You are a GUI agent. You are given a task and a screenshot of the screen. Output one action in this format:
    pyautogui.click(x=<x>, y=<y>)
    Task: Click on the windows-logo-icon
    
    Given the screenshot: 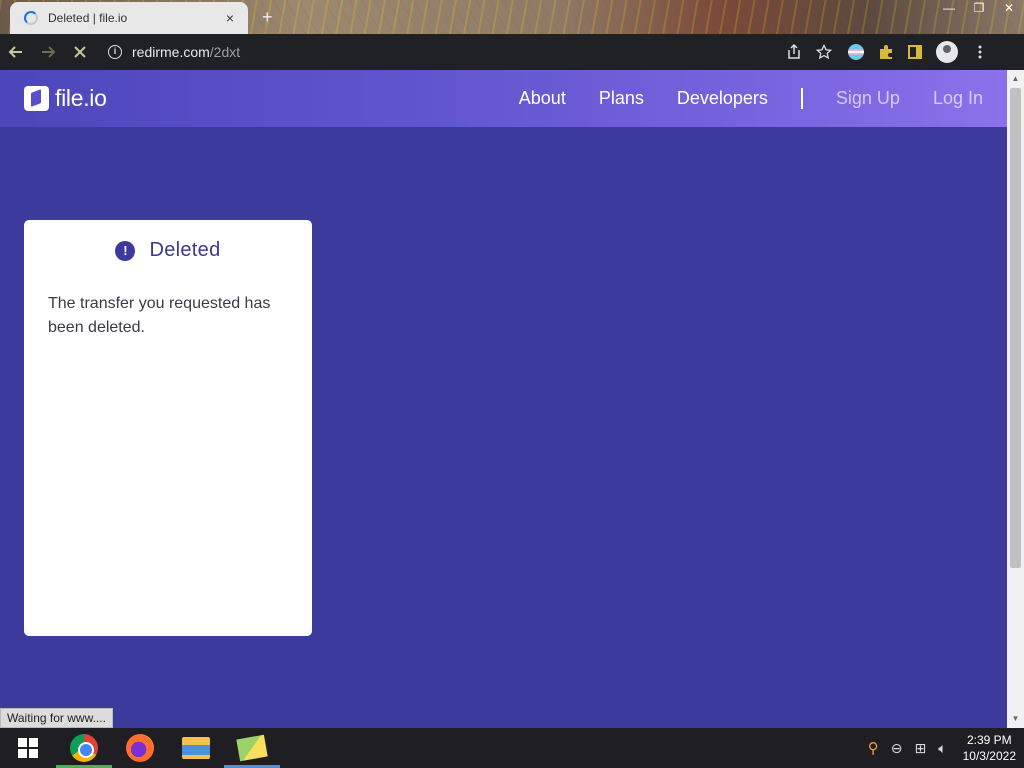 What is the action you would take?
    pyautogui.click(x=28, y=748)
    